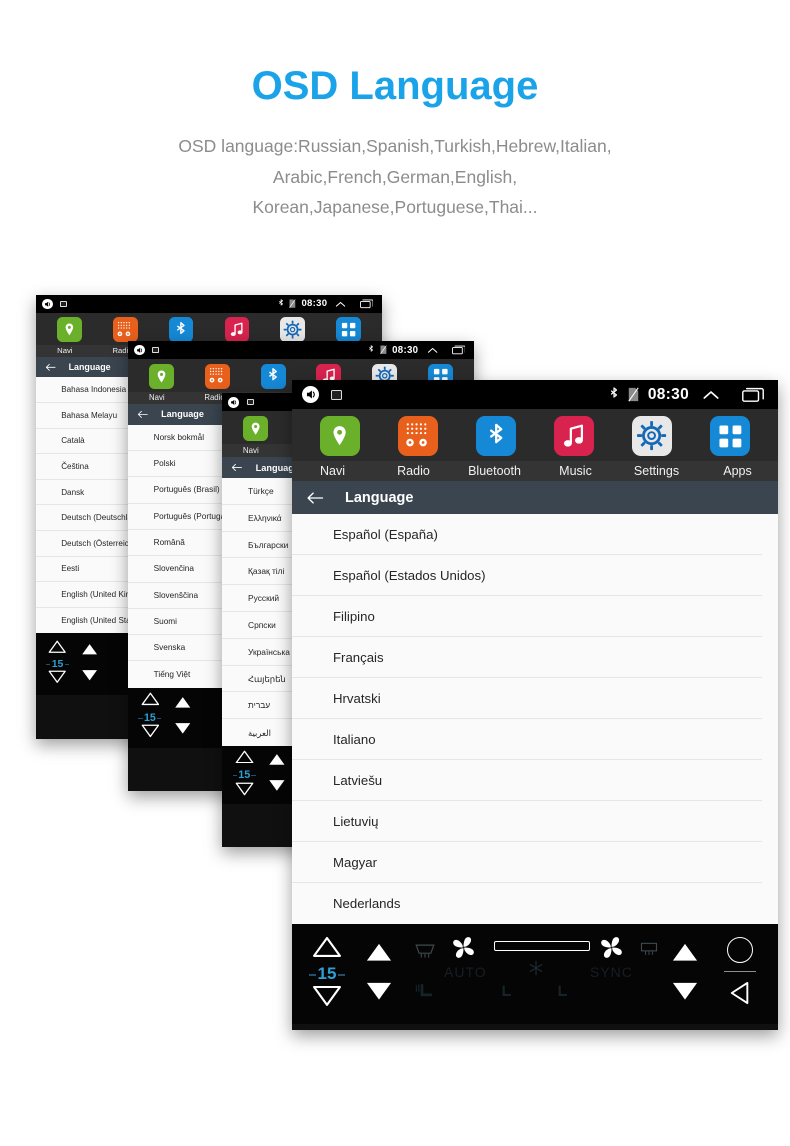  What do you see at coordinates (506, 996) in the screenshot?
I see `seat-heat-left-icon` at bounding box center [506, 996].